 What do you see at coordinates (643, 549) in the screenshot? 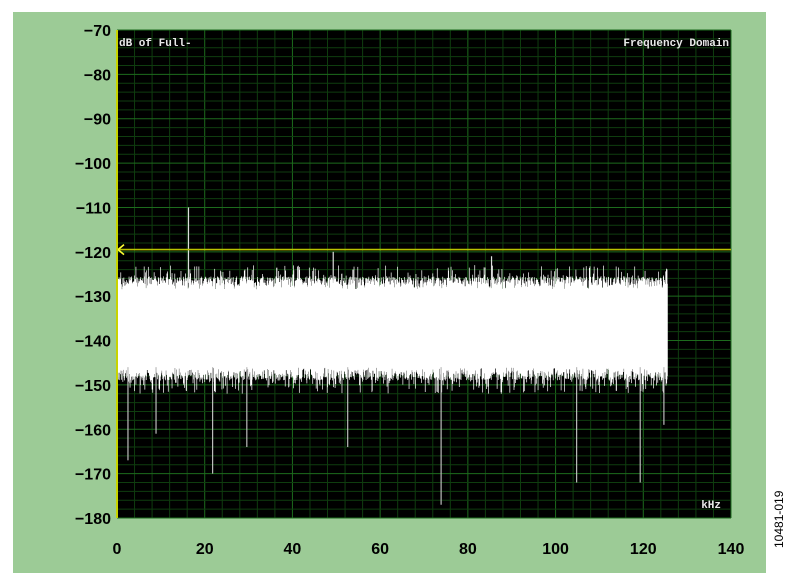
I see `x-tick-label: 120` at bounding box center [643, 549].